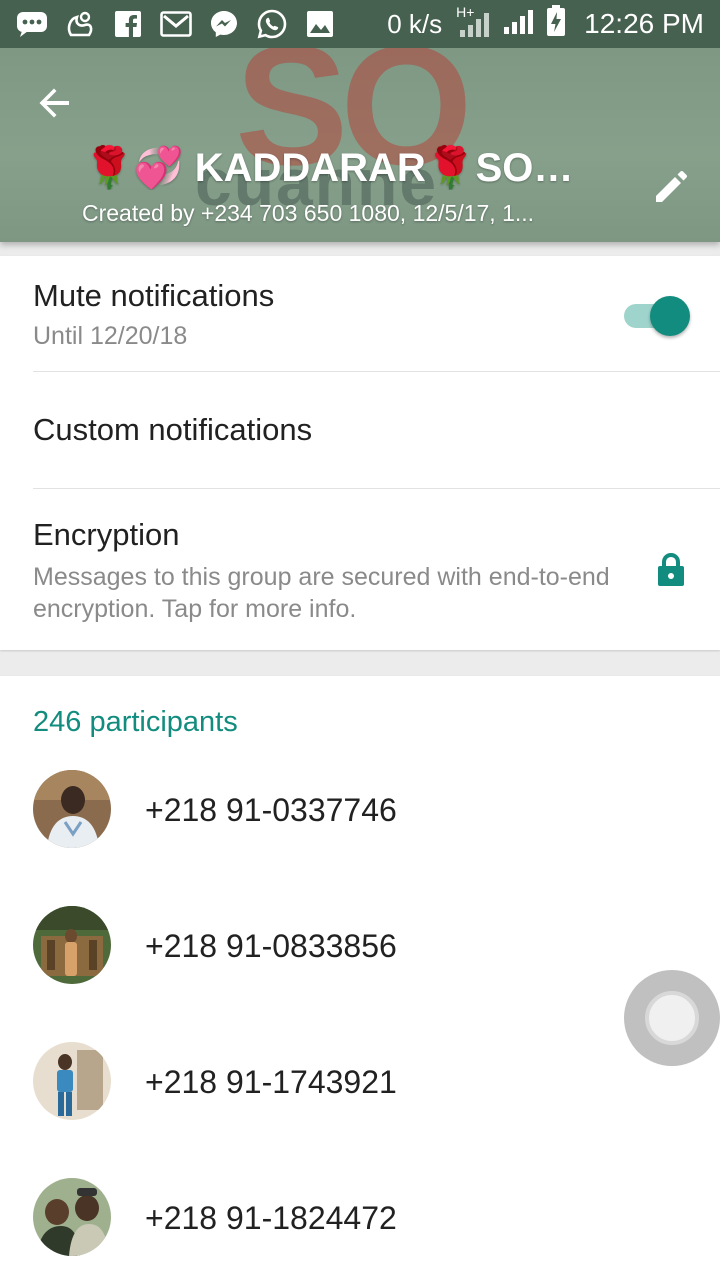  I want to click on status-bar: 0 k/s H+ 12:26 PM, so click(360, 24).